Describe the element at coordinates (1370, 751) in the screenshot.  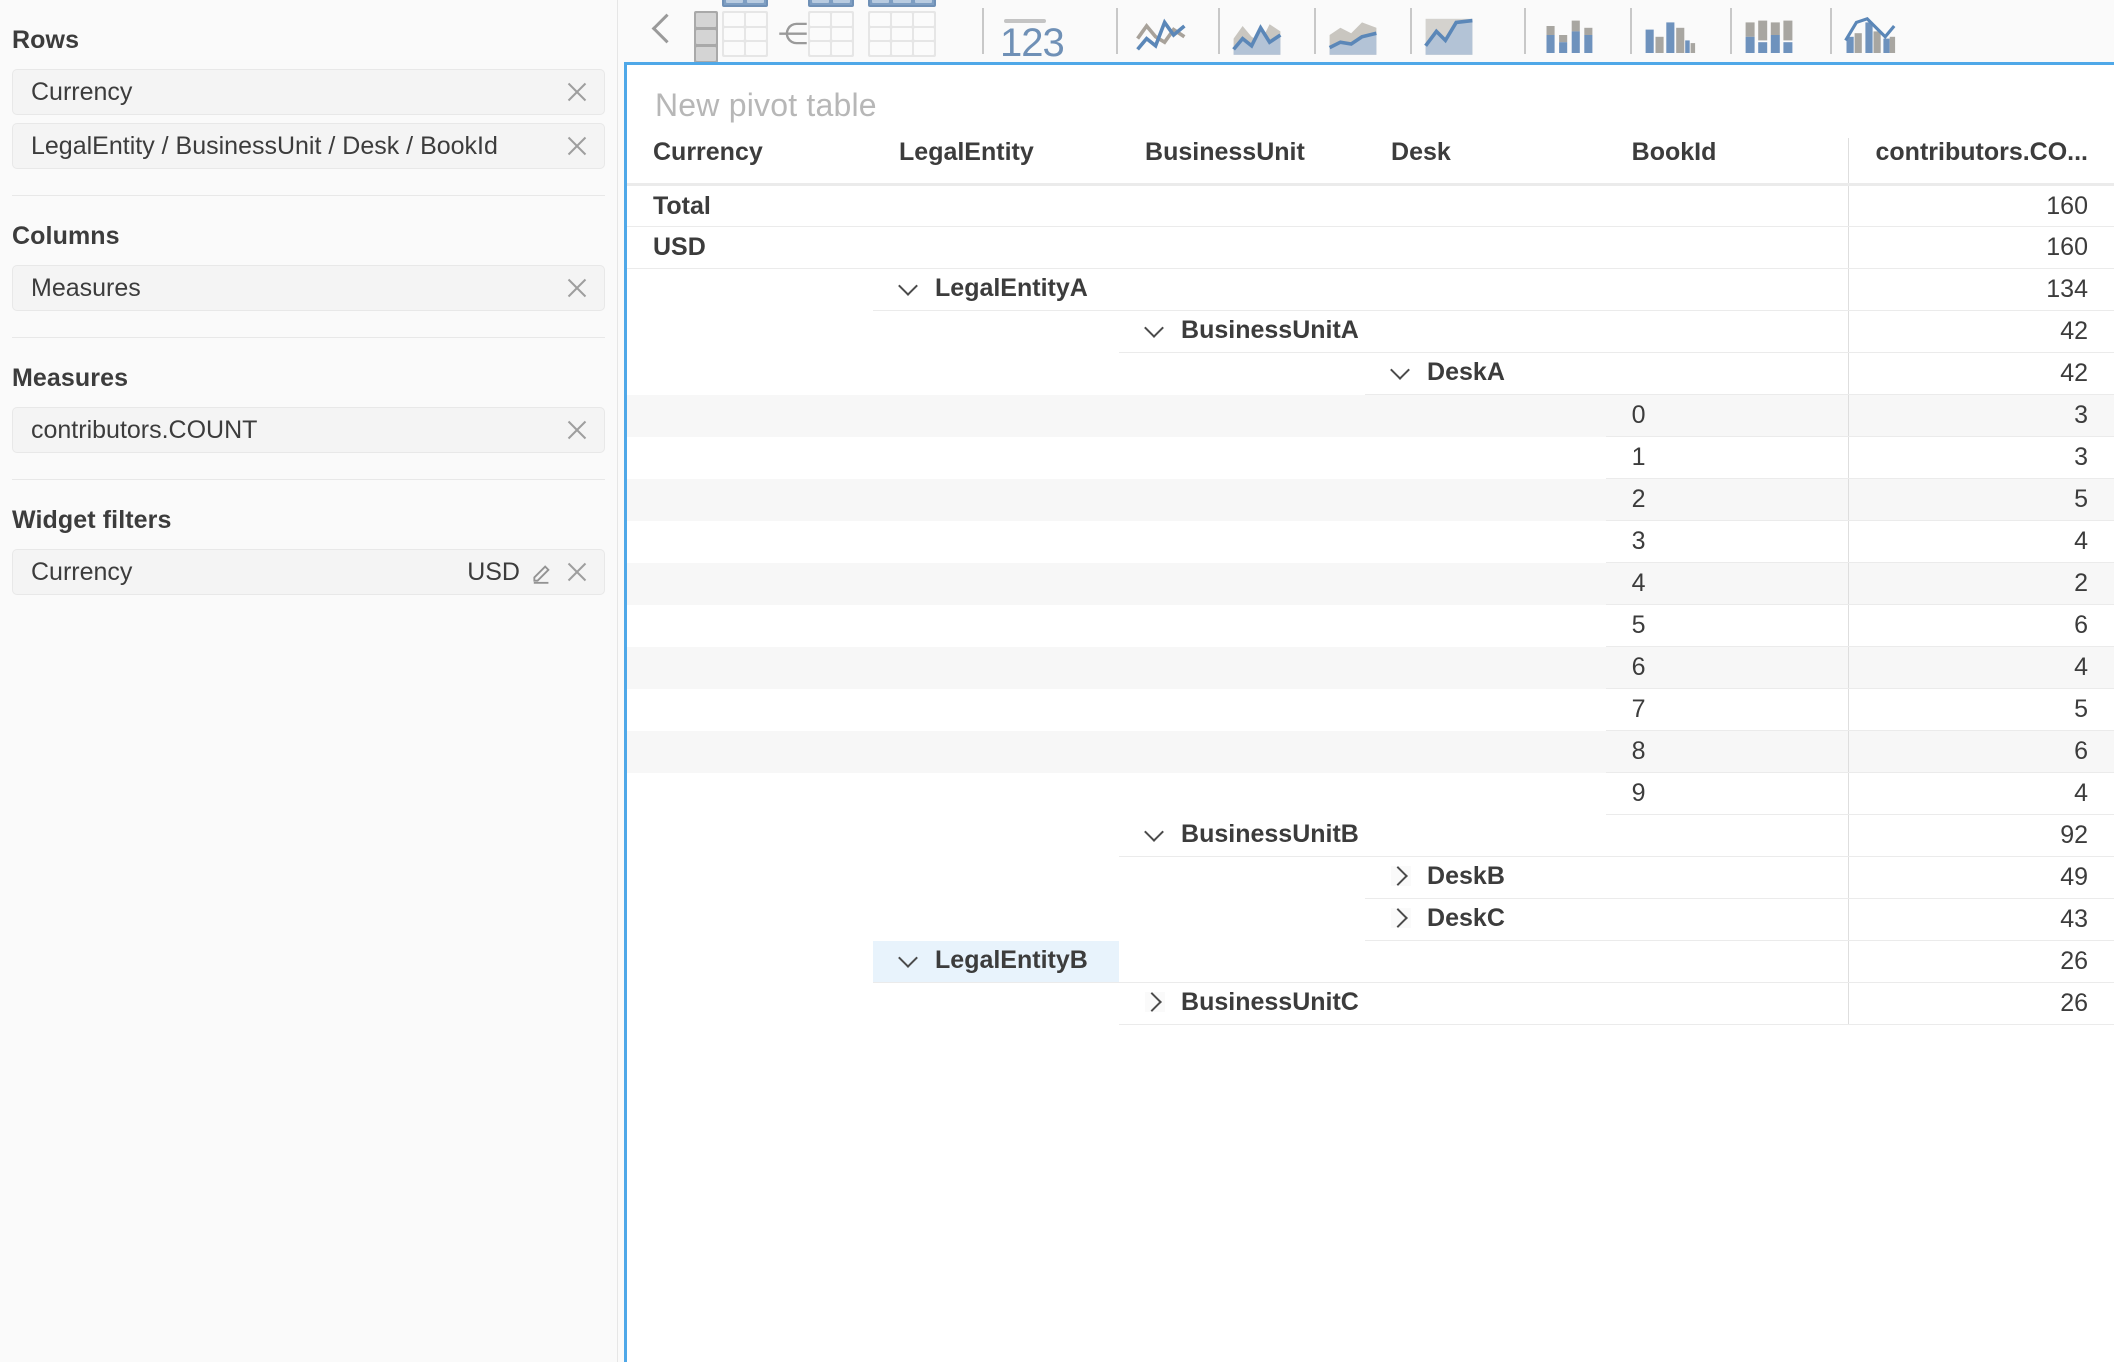
I see `table-row: 86` at that location.